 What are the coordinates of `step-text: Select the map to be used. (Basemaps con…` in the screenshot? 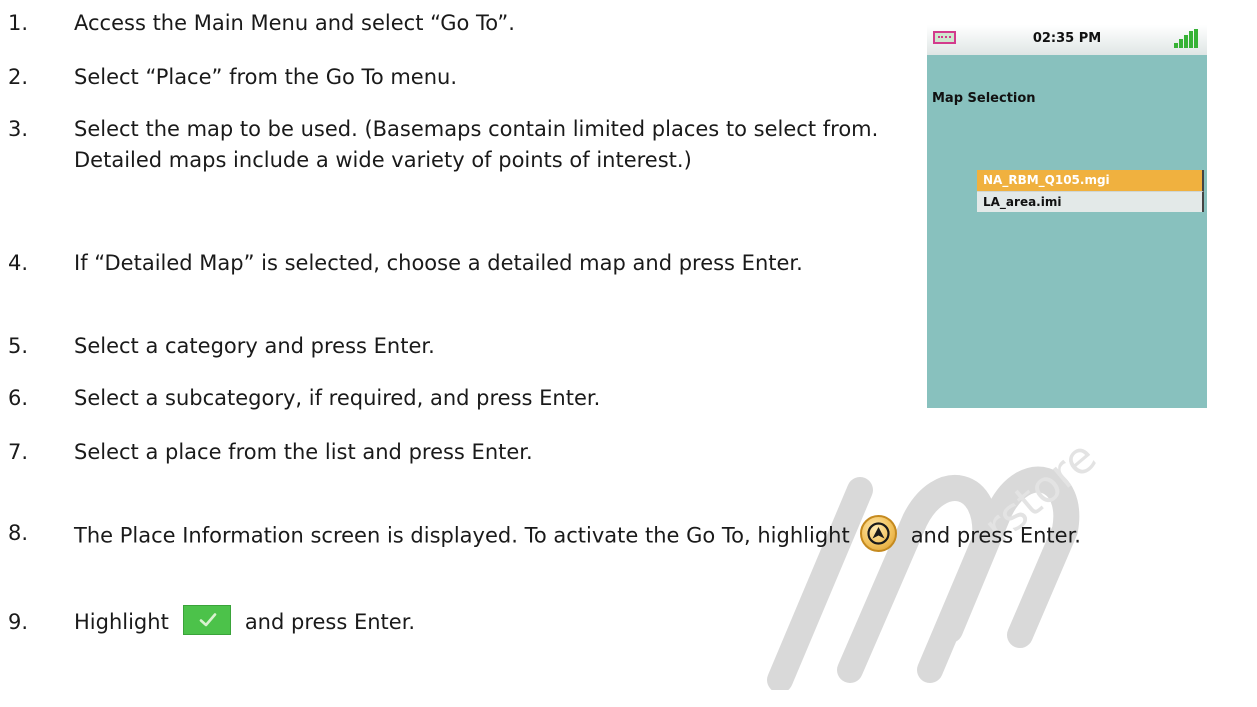 It's located at (476, 144).